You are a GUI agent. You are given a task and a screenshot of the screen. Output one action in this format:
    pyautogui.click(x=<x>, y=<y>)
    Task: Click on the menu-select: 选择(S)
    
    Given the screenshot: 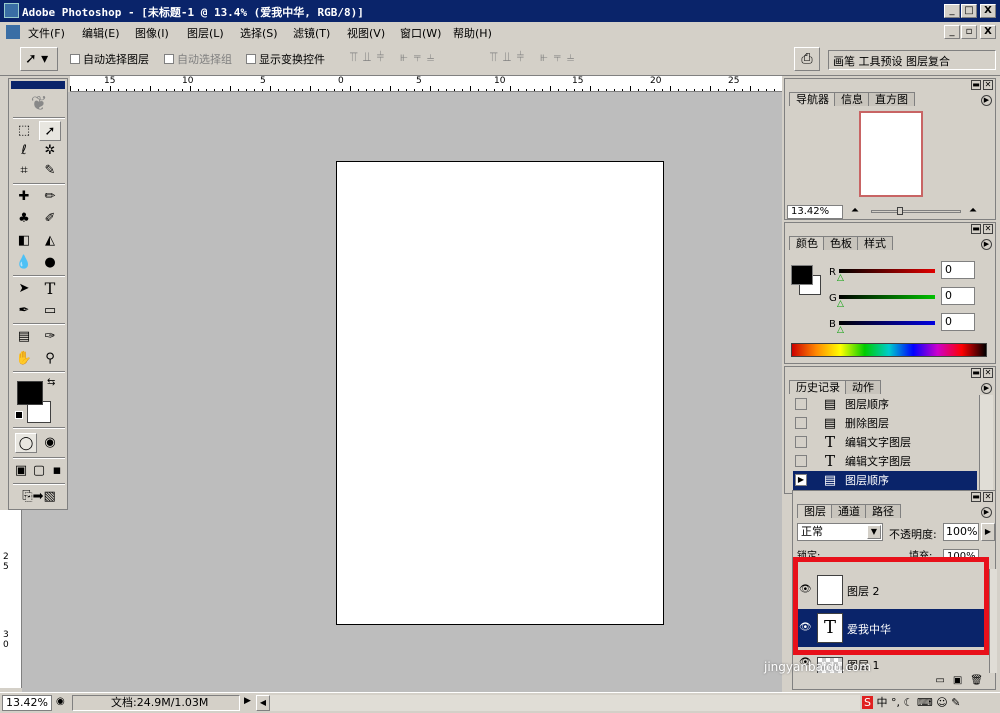 What is the action you would take?
    pyautogui.click(x=259, y=33)
    